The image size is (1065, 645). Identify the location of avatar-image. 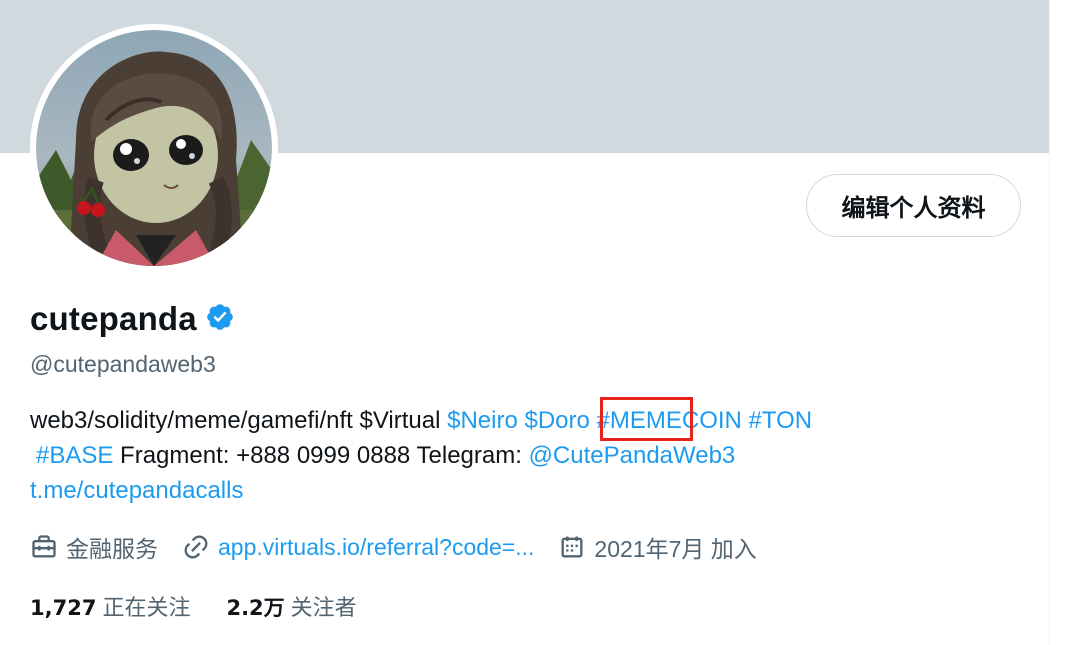
(154, 148).